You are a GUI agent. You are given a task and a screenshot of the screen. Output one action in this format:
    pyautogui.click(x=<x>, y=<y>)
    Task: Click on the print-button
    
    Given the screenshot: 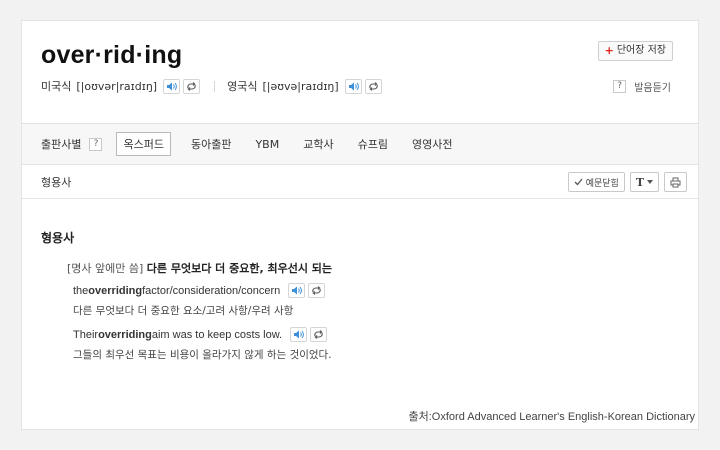 What is the action you would take?
    pyautogui.click(x=675, y=182)
    